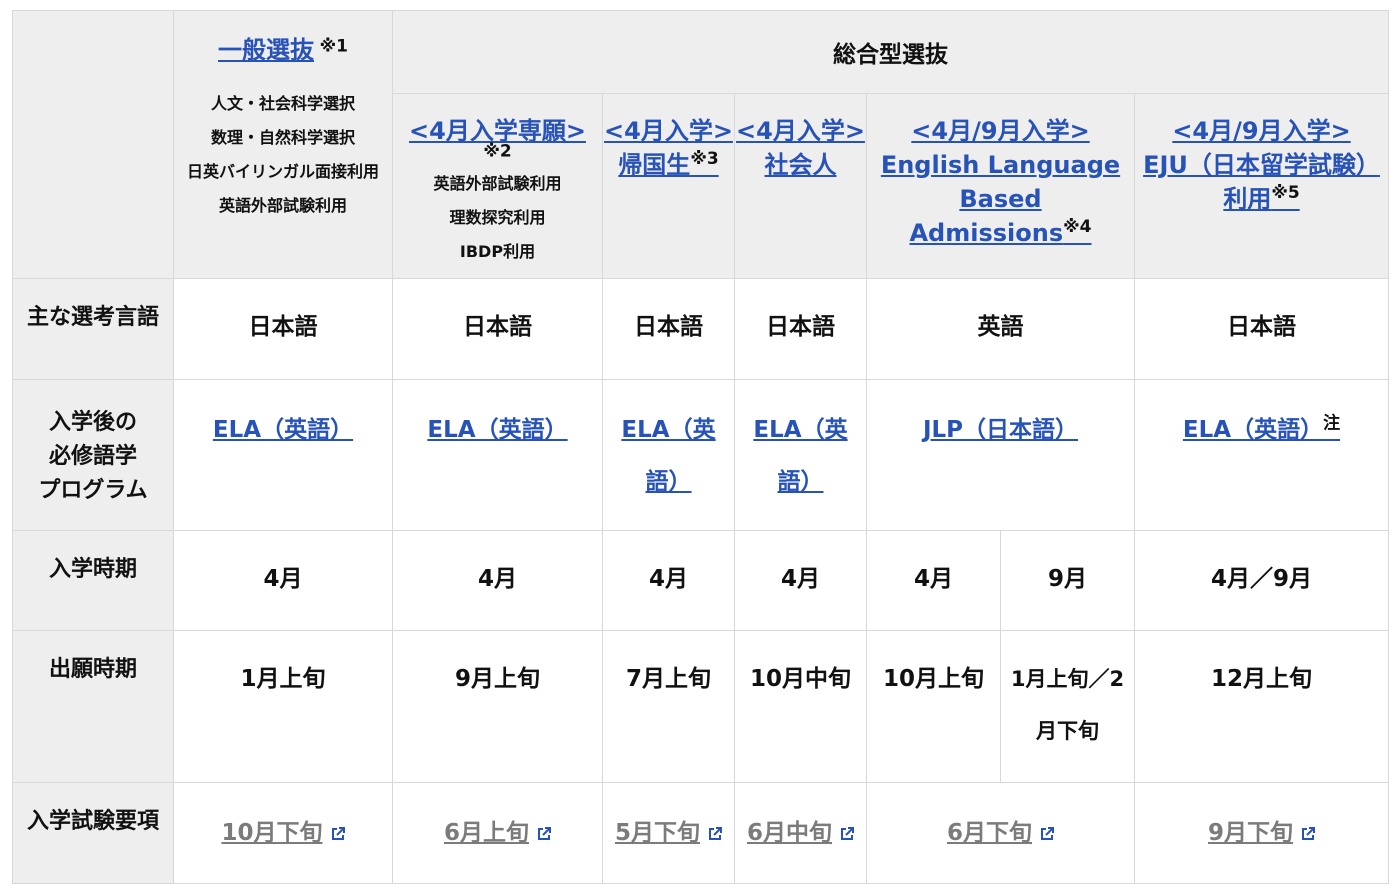  Describe the element at coordinates (333, 46) in the screenshot. I see `general-note: ※1` at that location.